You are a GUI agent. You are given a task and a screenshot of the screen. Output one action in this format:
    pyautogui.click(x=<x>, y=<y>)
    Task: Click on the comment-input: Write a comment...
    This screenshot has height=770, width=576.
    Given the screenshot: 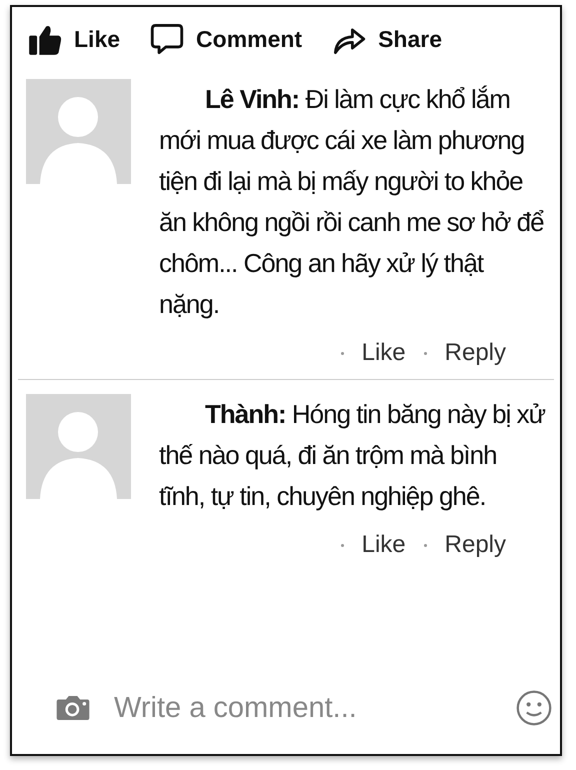 What is the action you would take?
    pyautogui.click(x=303, y=708)
    